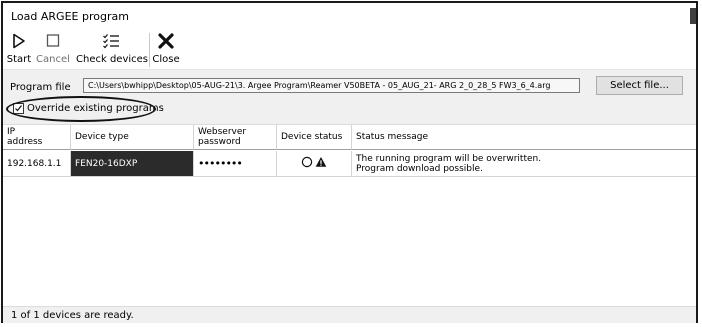  I want to click on checklist-icon, so click(111, 43).